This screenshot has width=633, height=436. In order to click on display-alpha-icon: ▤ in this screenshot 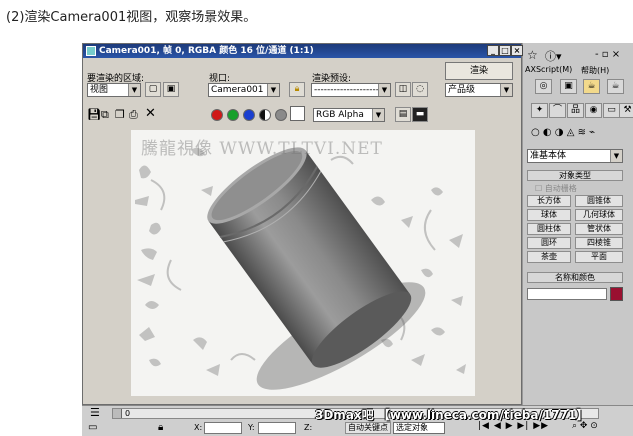, I will do `click(403, 114)`.